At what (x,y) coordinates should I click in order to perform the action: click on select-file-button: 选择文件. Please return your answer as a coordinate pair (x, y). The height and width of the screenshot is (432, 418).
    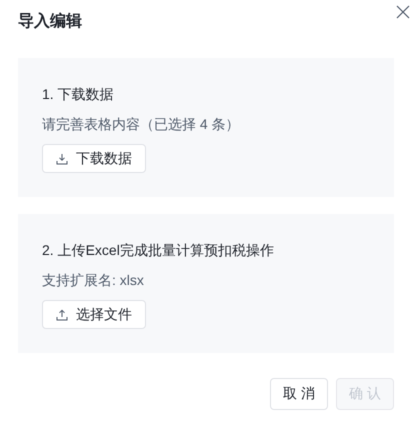
    Looking at the image, I should click on (94, 314).